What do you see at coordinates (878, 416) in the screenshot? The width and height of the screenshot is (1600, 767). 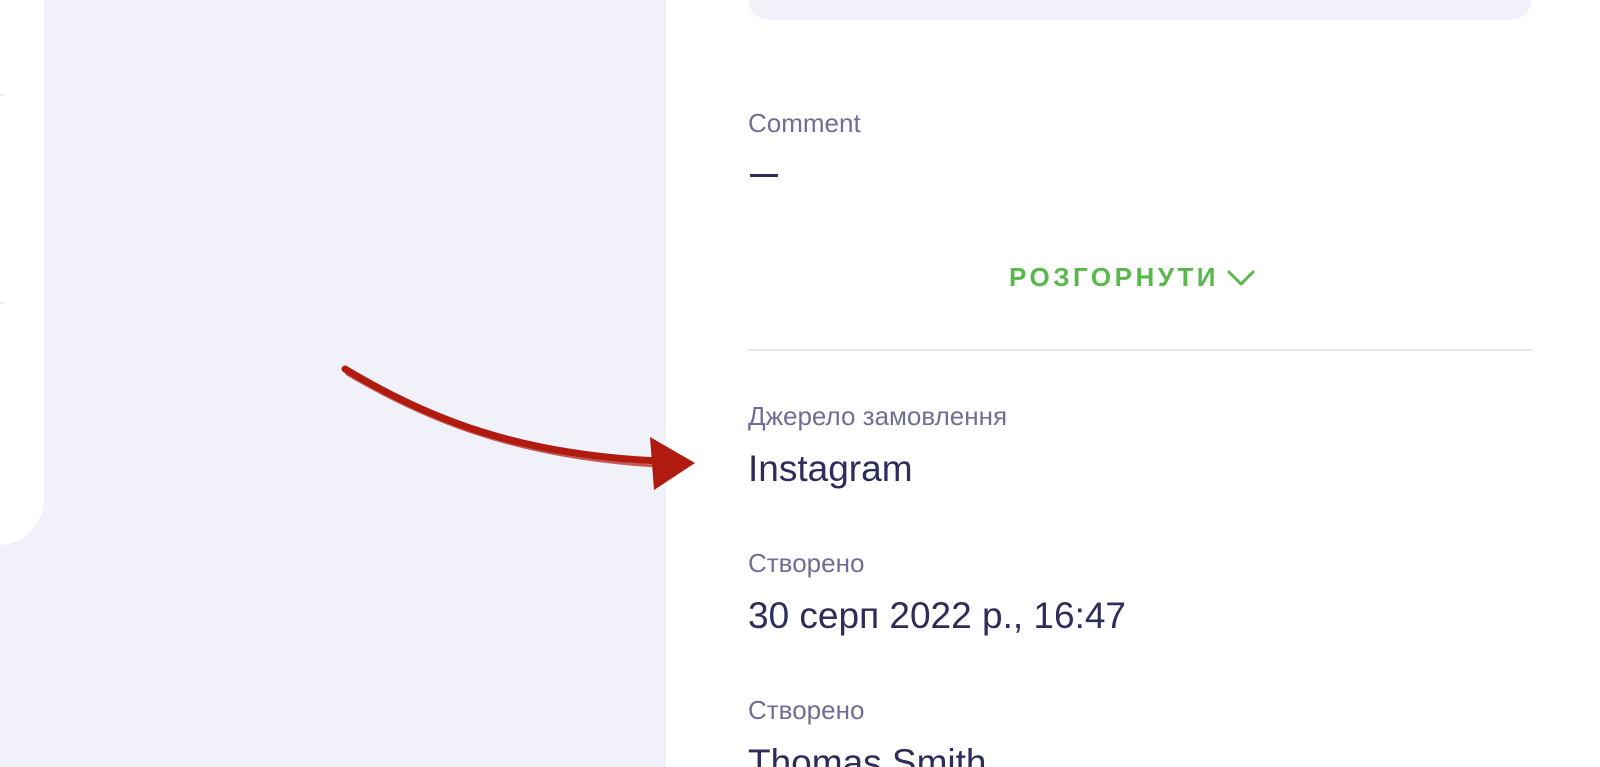 I see `order-source-label: Джерело замовлення` at bounding box center [878, 416].